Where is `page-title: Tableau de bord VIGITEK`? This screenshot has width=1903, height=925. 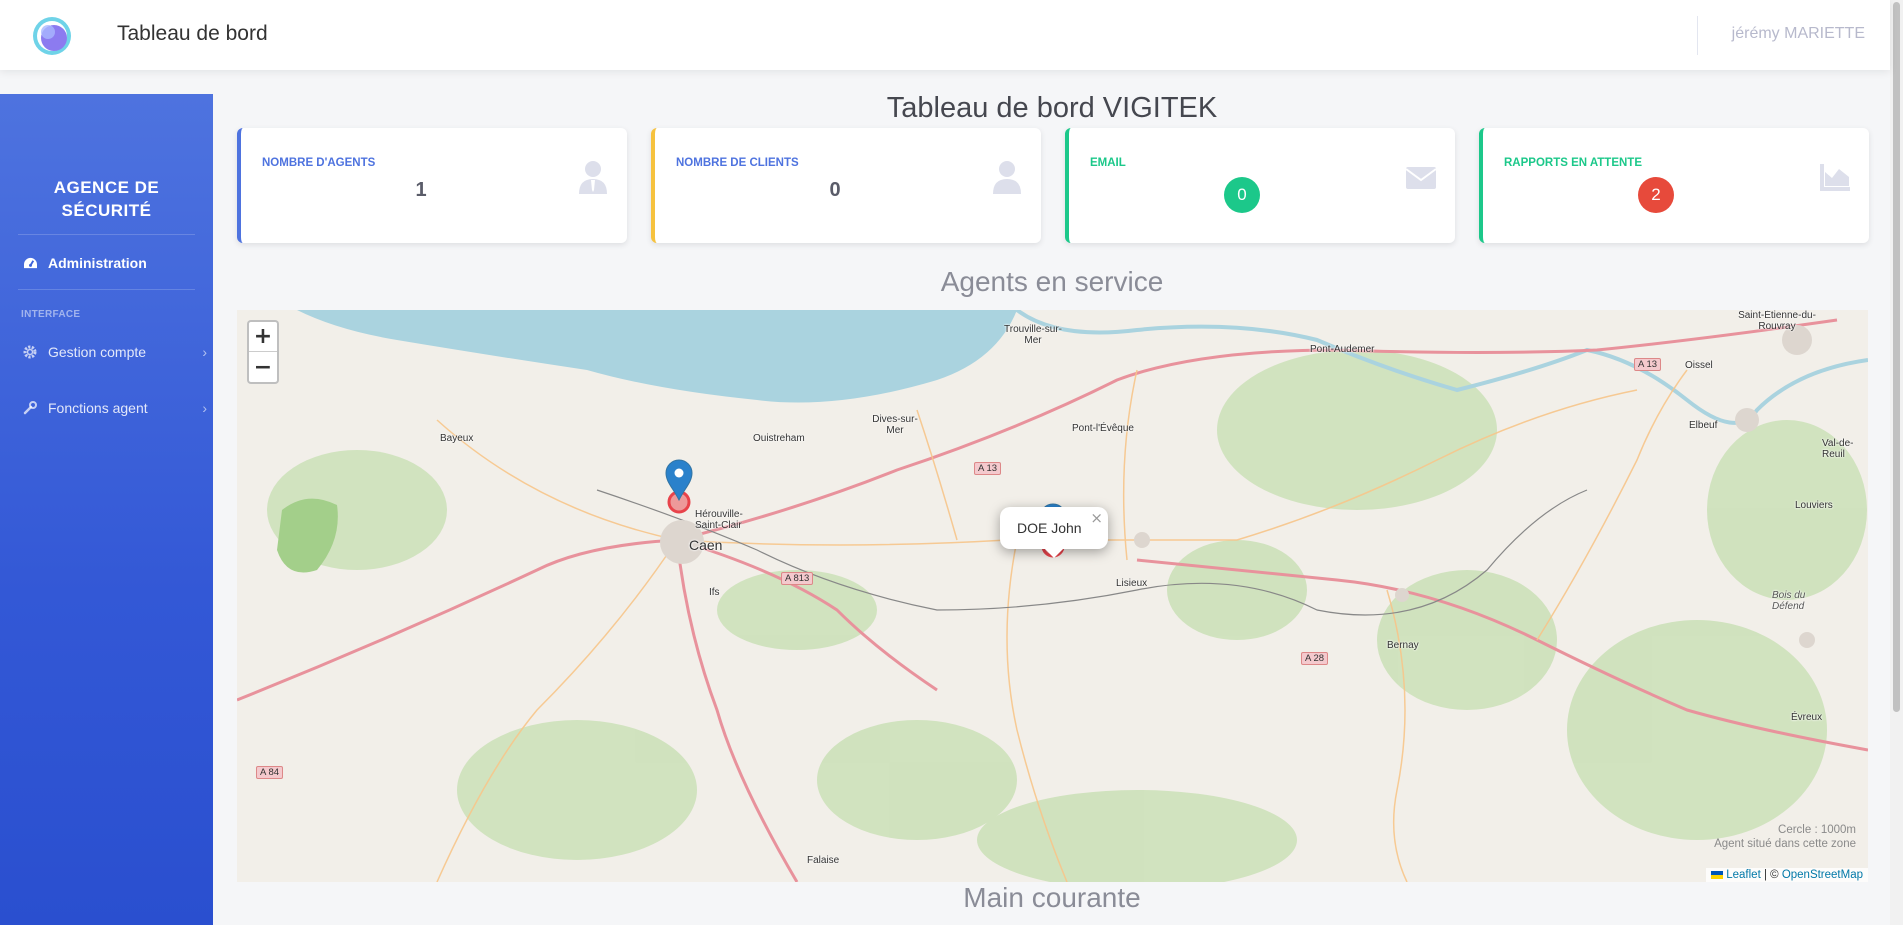
page-title: Tableau de bord VIGITEK is located at coordinates (1052, 108).